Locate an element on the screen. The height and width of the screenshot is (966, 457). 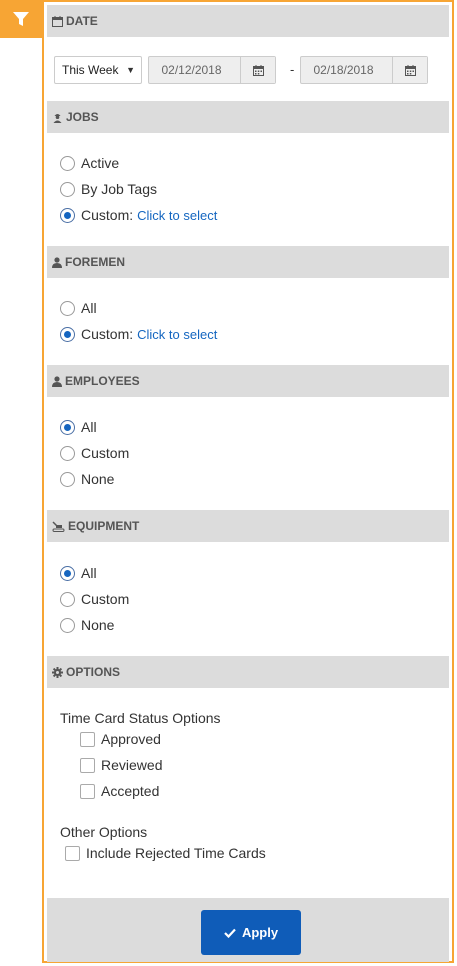
checkbox-approved: Approved is located at coordinates (120, 739).